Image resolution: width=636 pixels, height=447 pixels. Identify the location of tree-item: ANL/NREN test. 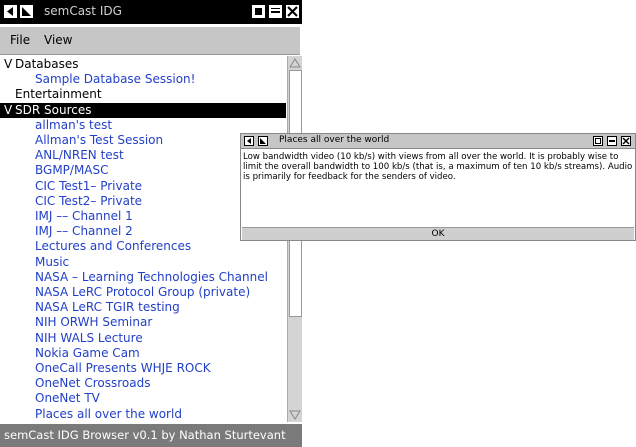
(79, 155).